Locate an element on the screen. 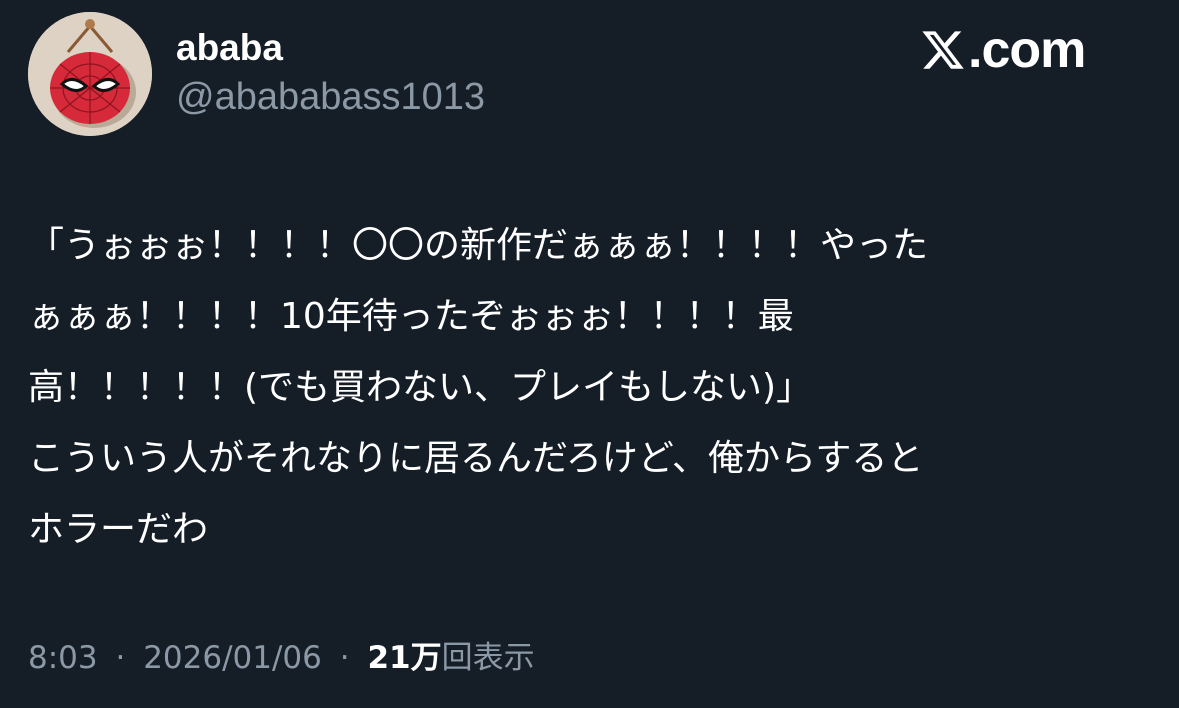 The image size is (1179, 708). spiderman-mask-icon is located at coordinates (90, 74).